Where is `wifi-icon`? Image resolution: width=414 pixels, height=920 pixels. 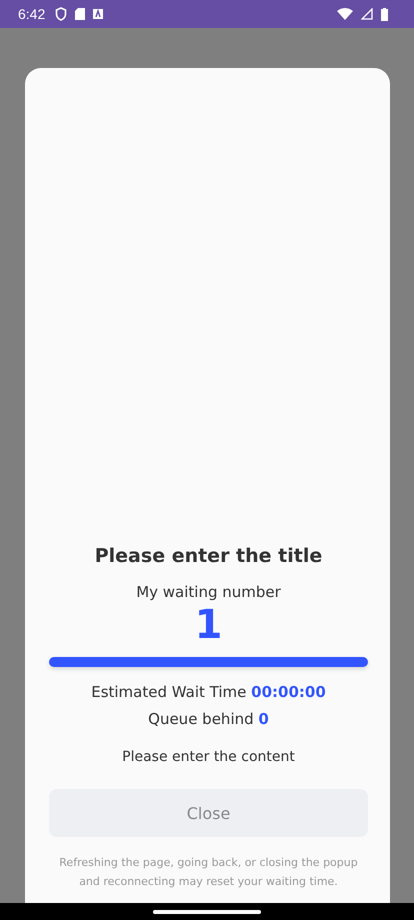
wifi-icon is located at coordinates (345, 14).